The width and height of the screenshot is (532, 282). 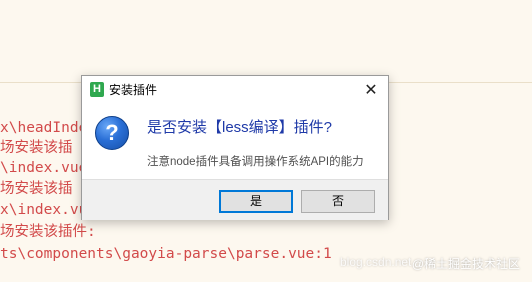 What do you see at coordinates (235, 89) in the screenshot?
I see `dialog-titlebar: H 安装插件 ✕` at bounding box center [235, 89].